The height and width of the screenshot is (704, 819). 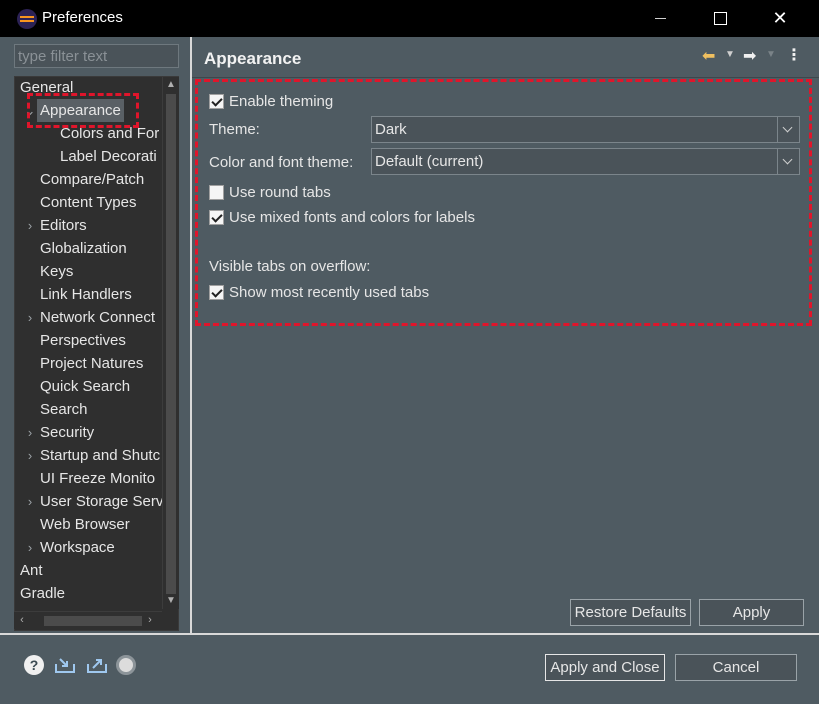 What do you see at coordinates (64, 409) in the screenshot?
I see `tree-item-label: Search` at bounding box center [64, 409].